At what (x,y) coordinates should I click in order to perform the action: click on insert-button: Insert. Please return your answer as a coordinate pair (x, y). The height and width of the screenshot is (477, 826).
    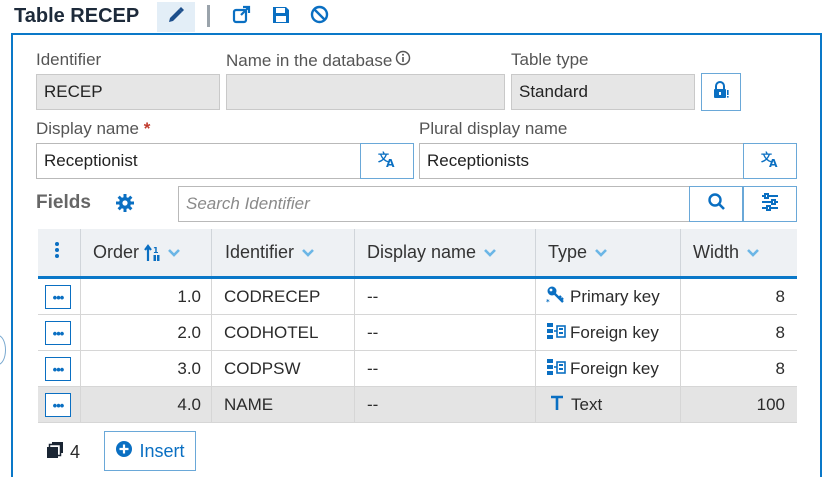
    Looking at the image, I should click on (150, 451).